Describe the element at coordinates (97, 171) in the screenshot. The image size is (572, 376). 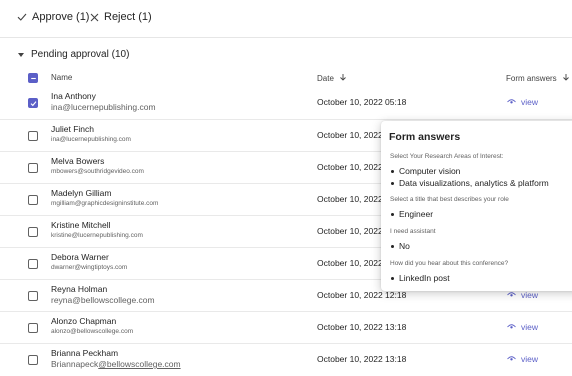
I see `row-email: mbowers@southridgevideo.com` at that location.